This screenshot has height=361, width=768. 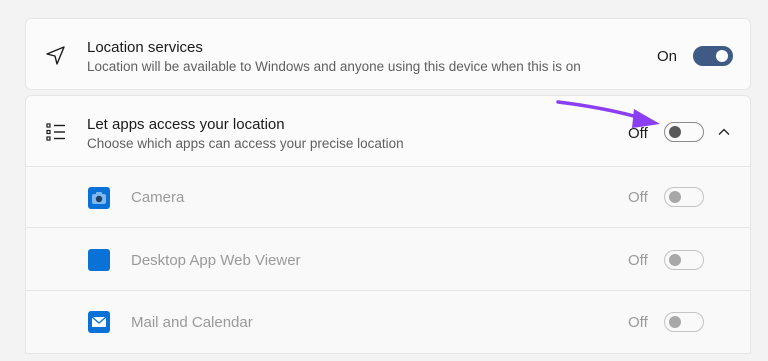 What do you see at coordinates (724, 132) in the screenshot?
I see `chevron-up-icon` at bounding box center [724, 132].